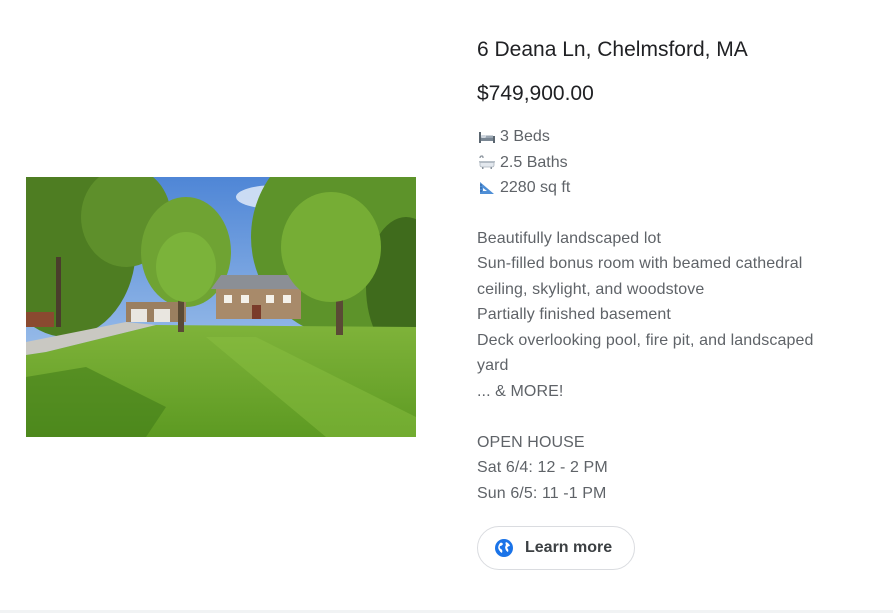 This screenshot has height=613, width=893. What do you see at coordinates (534, 162) in the screenshot?
I see `spec-baths-label: 2.5 Baths` at bounding box center [534, 162].